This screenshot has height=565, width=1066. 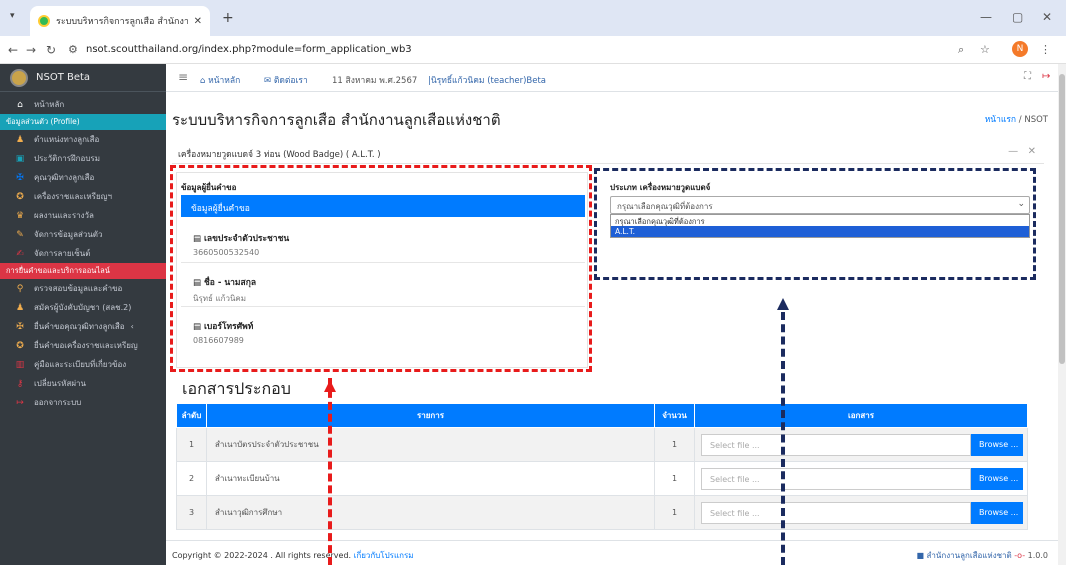 I want to click on footer-org: สำนักงานลูกเสือแห่งชาติ, so click(x=969, y=555).